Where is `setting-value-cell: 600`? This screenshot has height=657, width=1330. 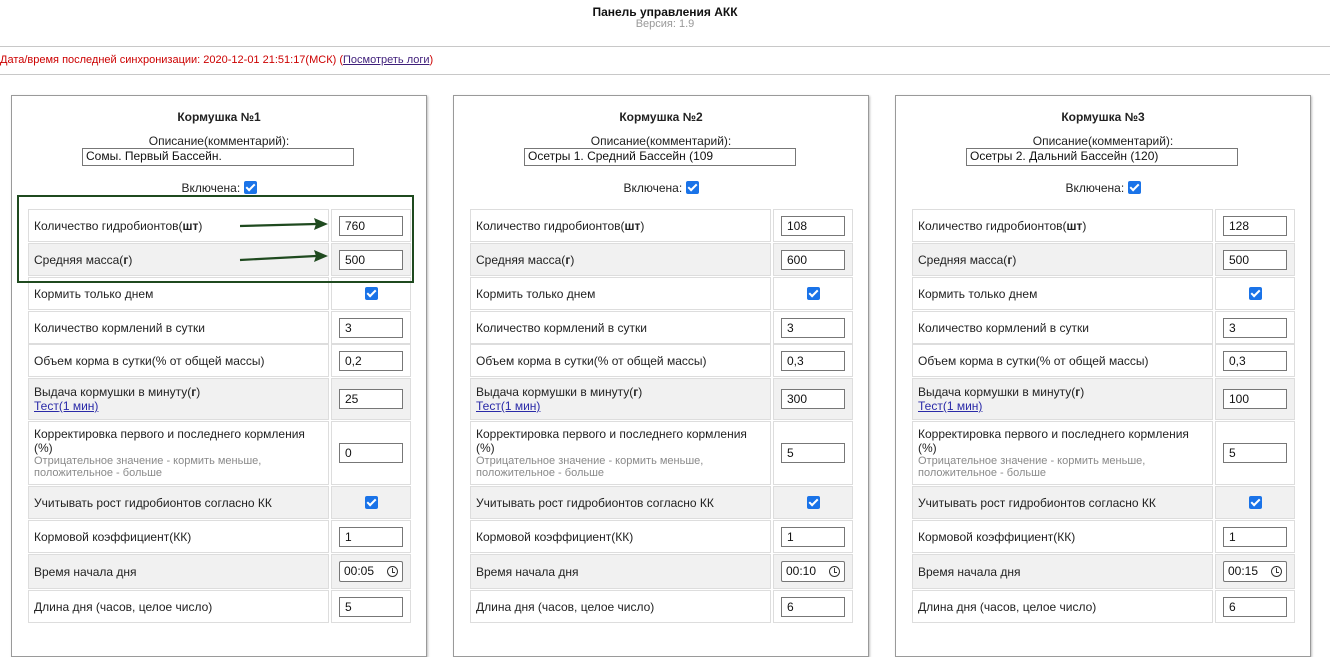
setting-value-cell: 600 is located at coordinates (813, 259).